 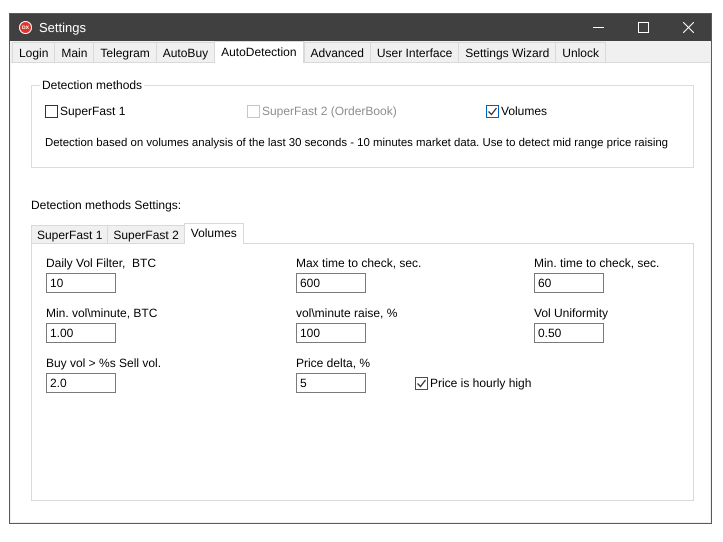 I want to click on close-icon, so click(x=688, y=27).